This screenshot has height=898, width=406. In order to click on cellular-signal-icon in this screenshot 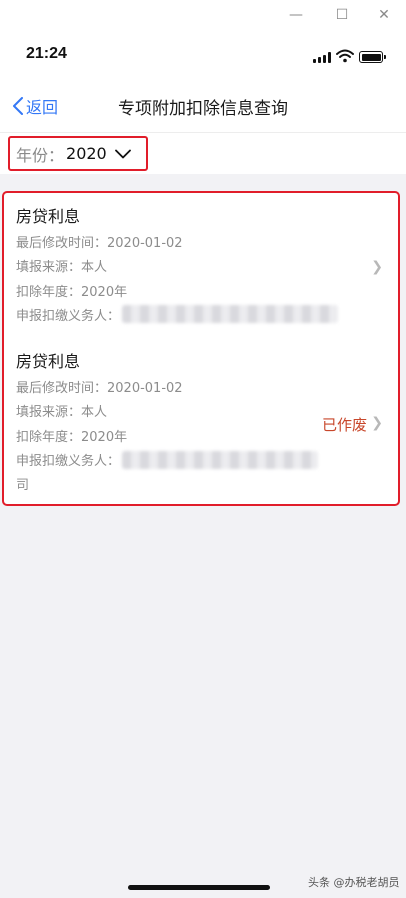, I will do `click(322, 57)`.